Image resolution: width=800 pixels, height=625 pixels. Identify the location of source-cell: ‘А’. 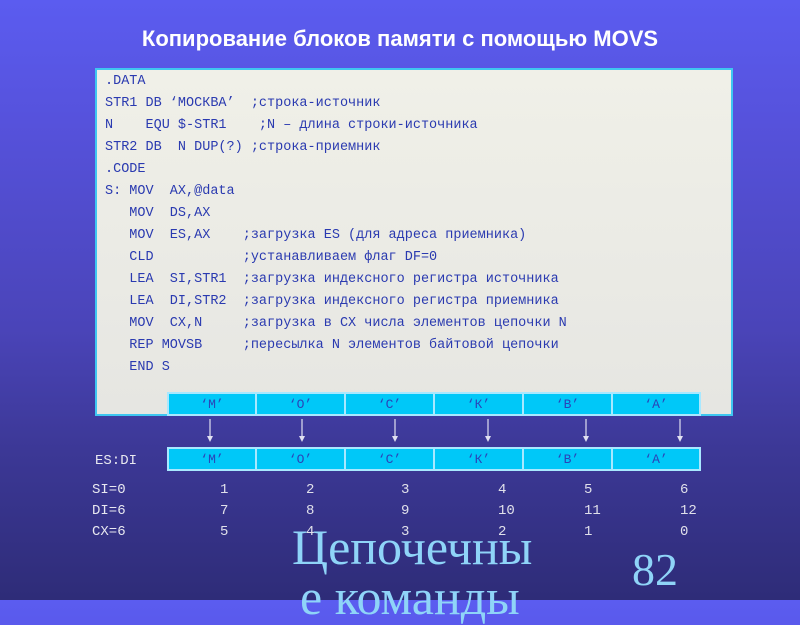
(656, 404).